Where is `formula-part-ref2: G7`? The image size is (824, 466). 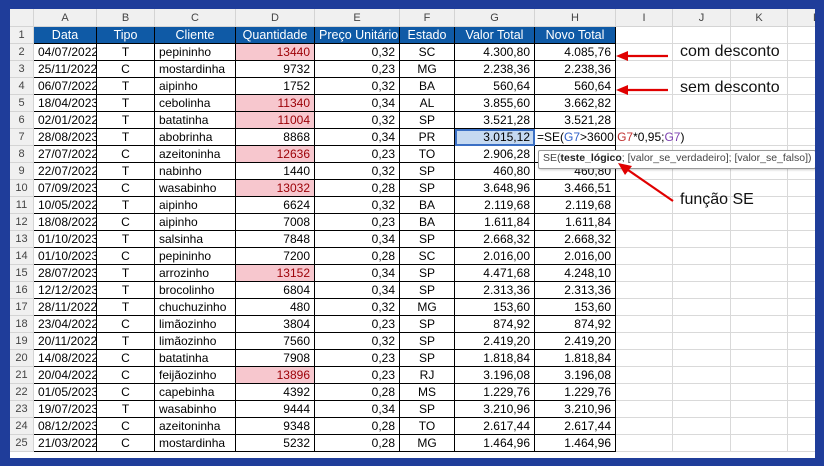 formula-part-ref2: G7 is located at coordinates (625, 137).